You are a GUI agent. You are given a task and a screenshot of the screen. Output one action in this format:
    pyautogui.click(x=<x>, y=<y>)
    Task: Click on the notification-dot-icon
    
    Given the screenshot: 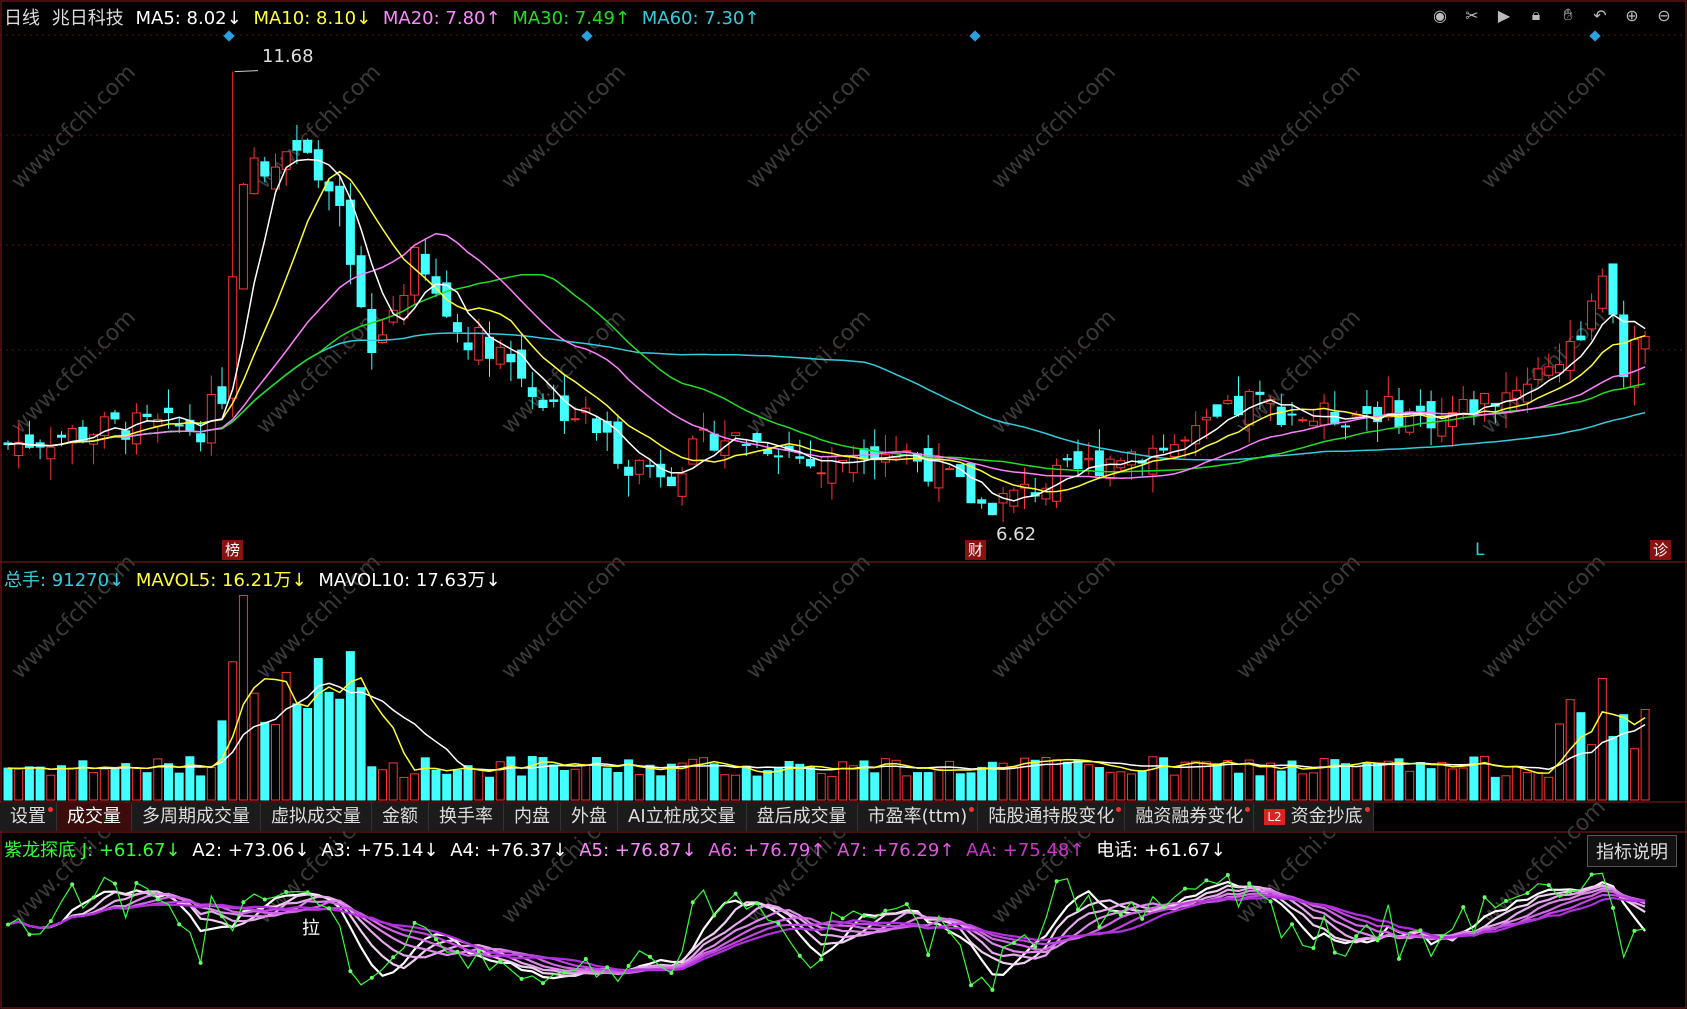 What is the action you would take?
    pyautogui.click(x=1367, y=809)
    